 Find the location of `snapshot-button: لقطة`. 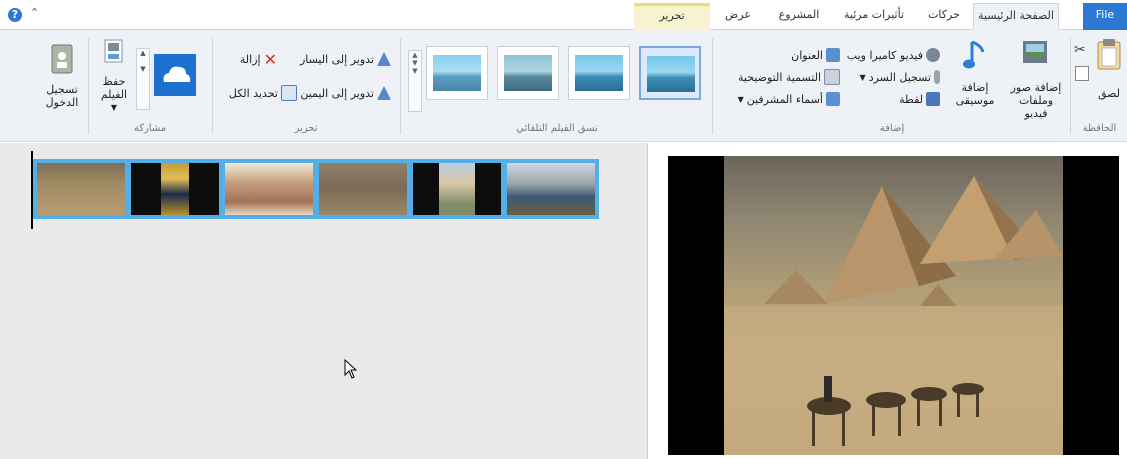

snapshot-button: لقطة is located at coordinates (919, 99).